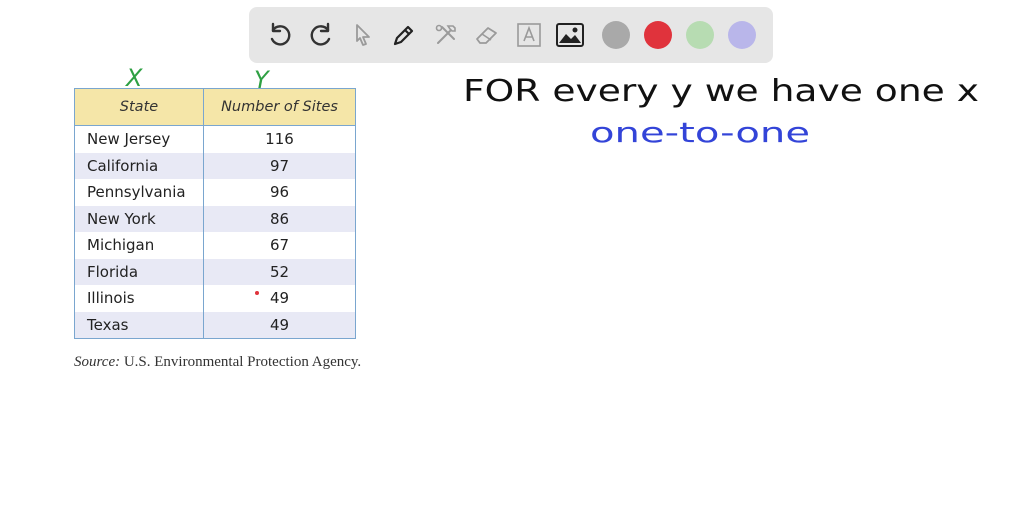 The width and height of the screenshot is (1024, 526). Describe the element at coordinates (721, 91) in the screenshot. I see `handwritten-statement: FOR every y we have one x` at that location.